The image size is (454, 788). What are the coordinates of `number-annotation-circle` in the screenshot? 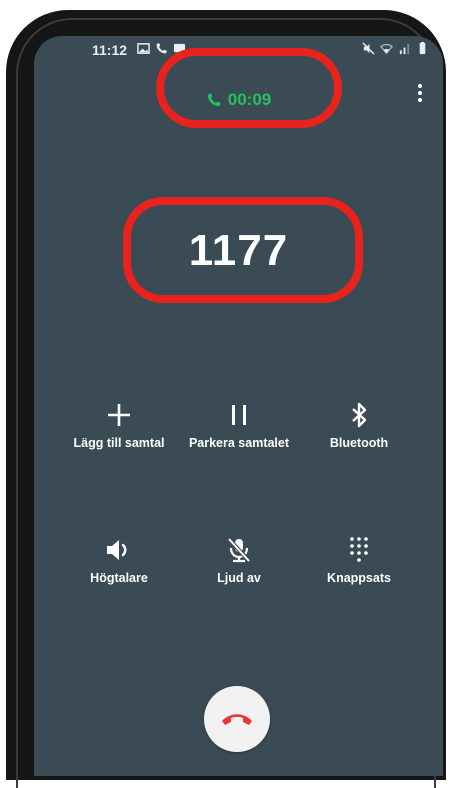 It's located at (243, 250).